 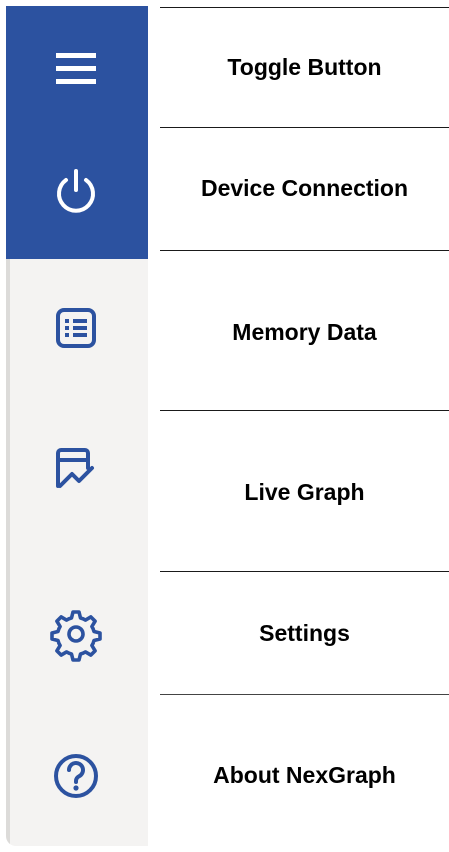 What do you see at coordinates (304, 775) in the screenshot?
I see `about-nexgraph-label: About NexGraph` at bounding box center [304, 775].